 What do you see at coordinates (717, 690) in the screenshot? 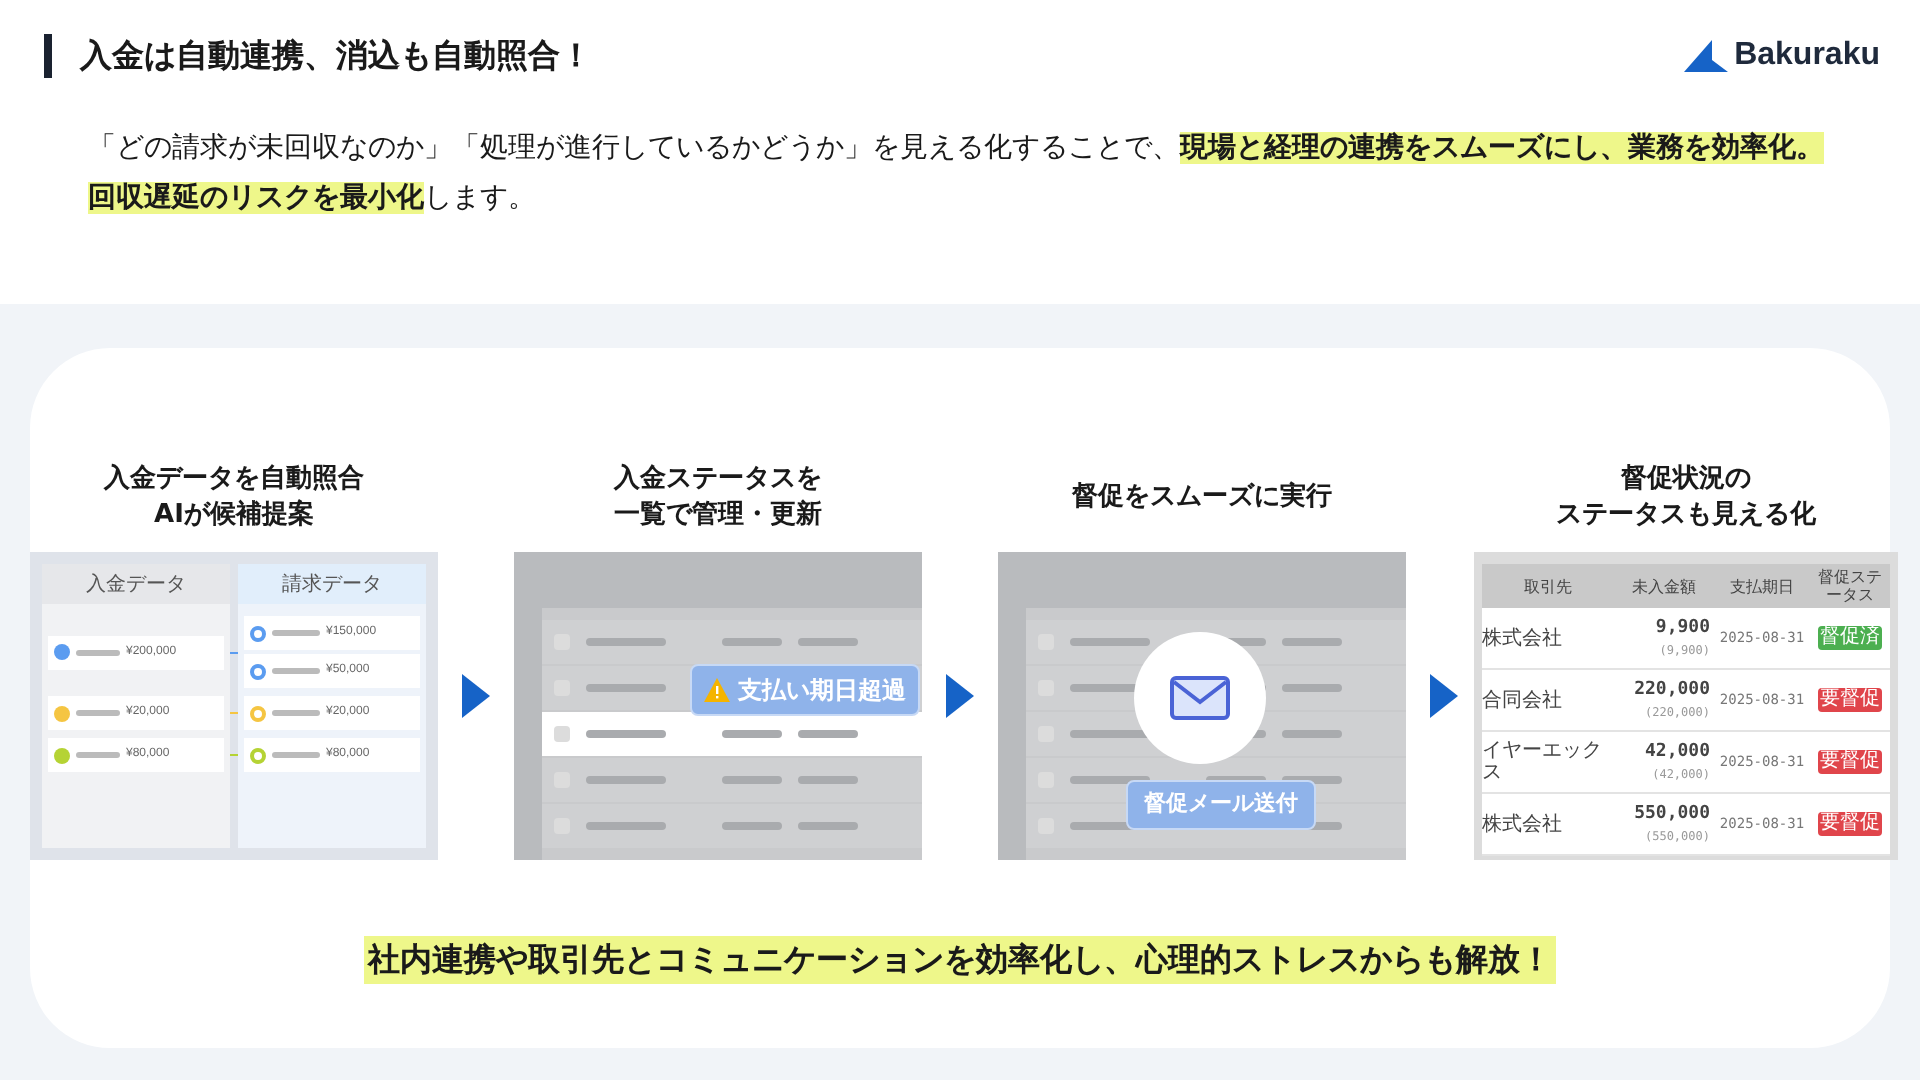
I see `warning-icon` at bounding box center [717, 690].